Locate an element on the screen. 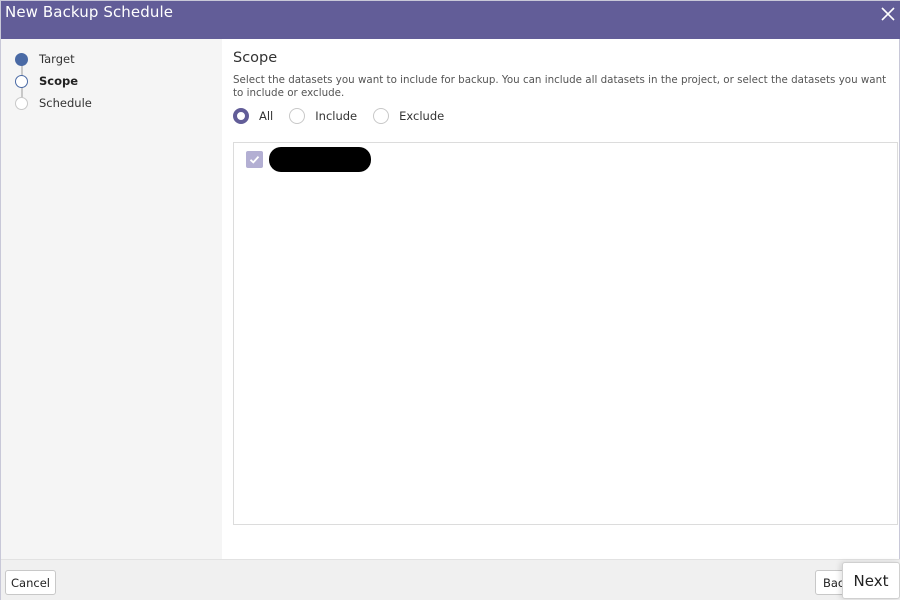 This screenshot has height=600, width=900. radio-exclude: Exclude is located at coordinates (408, 116).